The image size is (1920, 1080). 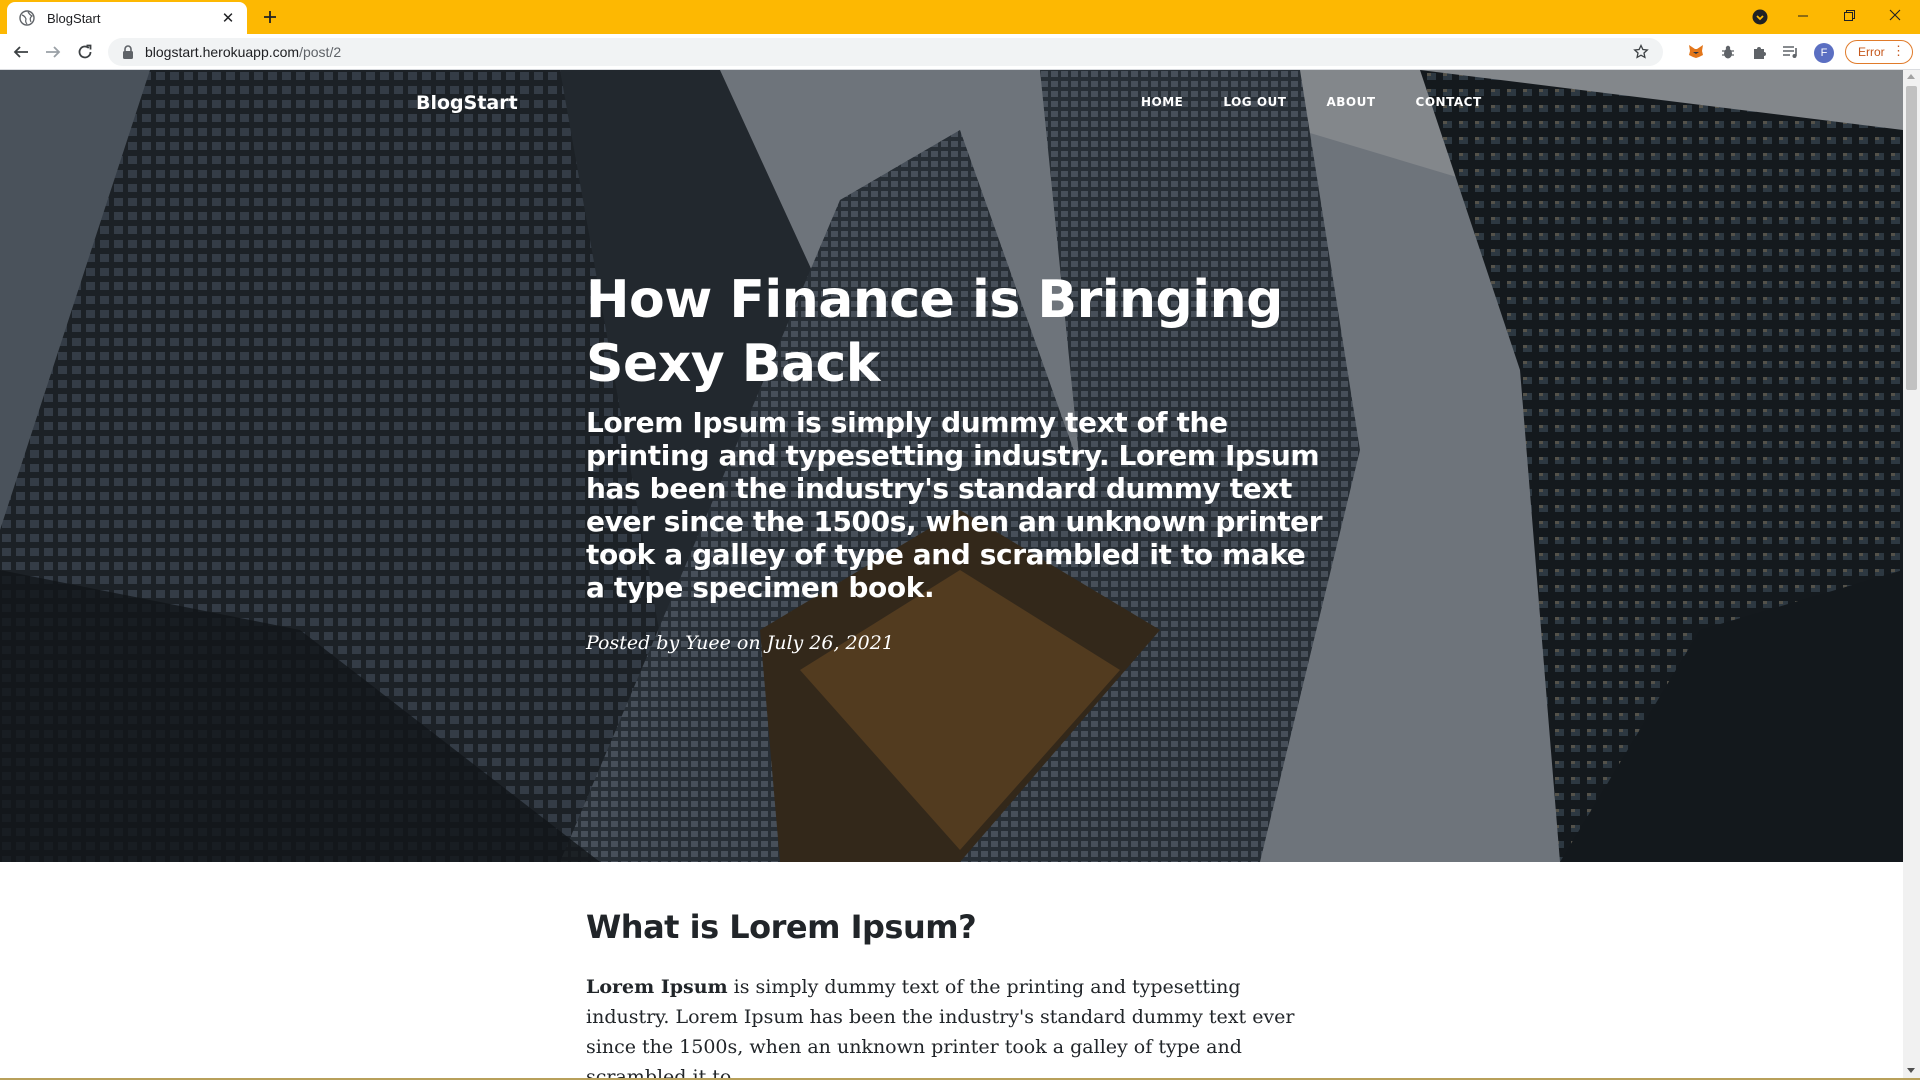 I want to click on profile-avatar: F, so click(x=1824, y=53).